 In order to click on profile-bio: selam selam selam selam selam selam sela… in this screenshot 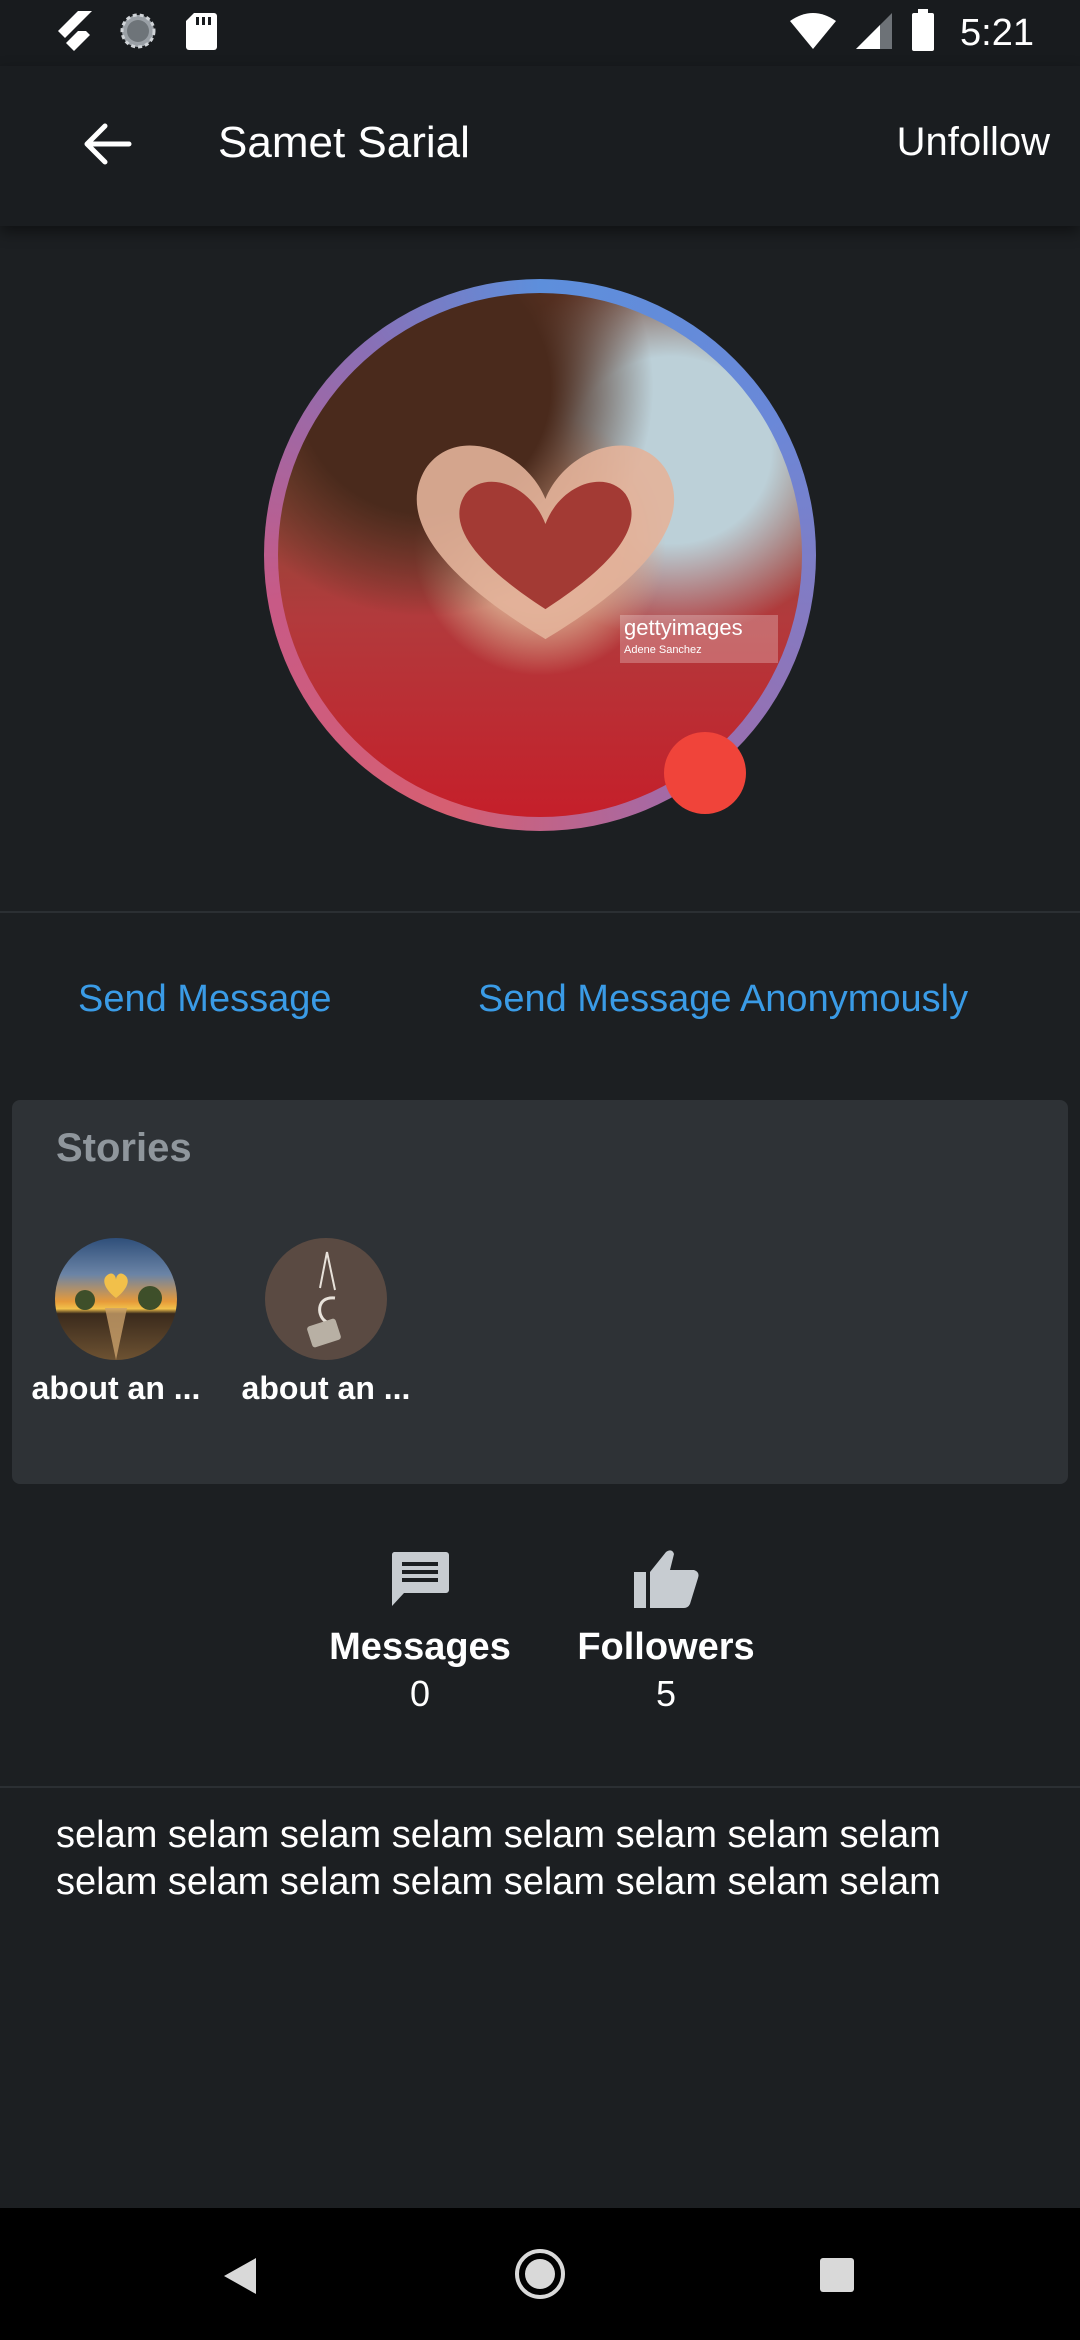, I will do `click(498, 1858)`.